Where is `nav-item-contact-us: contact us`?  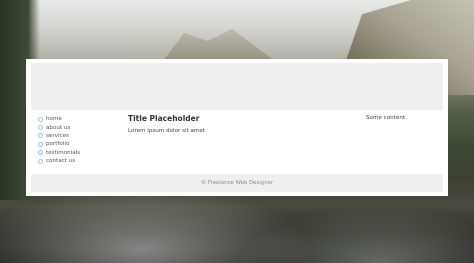
nav-item-contact-us: contact us is located at coordinates (59, 161).